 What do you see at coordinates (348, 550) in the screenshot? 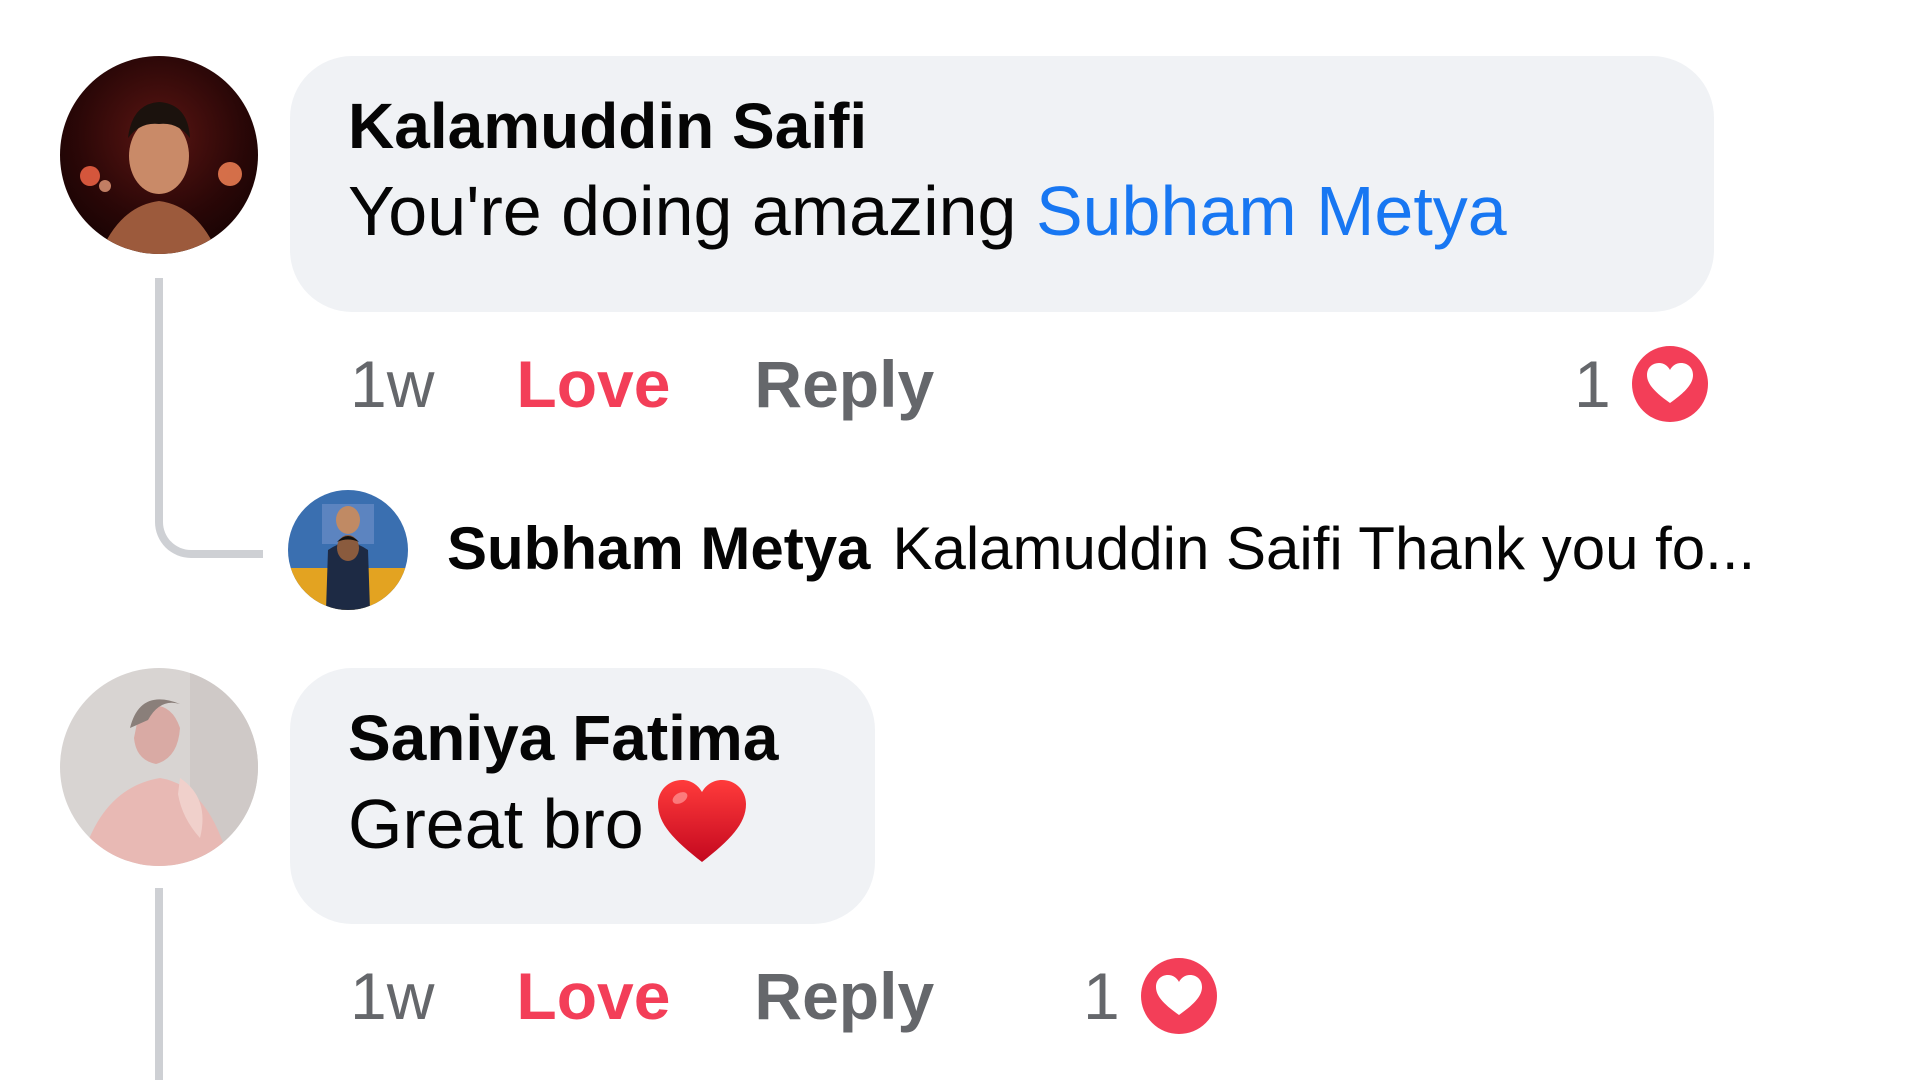
I see `avatar-subham-metya` at bounding box center [348, 550].